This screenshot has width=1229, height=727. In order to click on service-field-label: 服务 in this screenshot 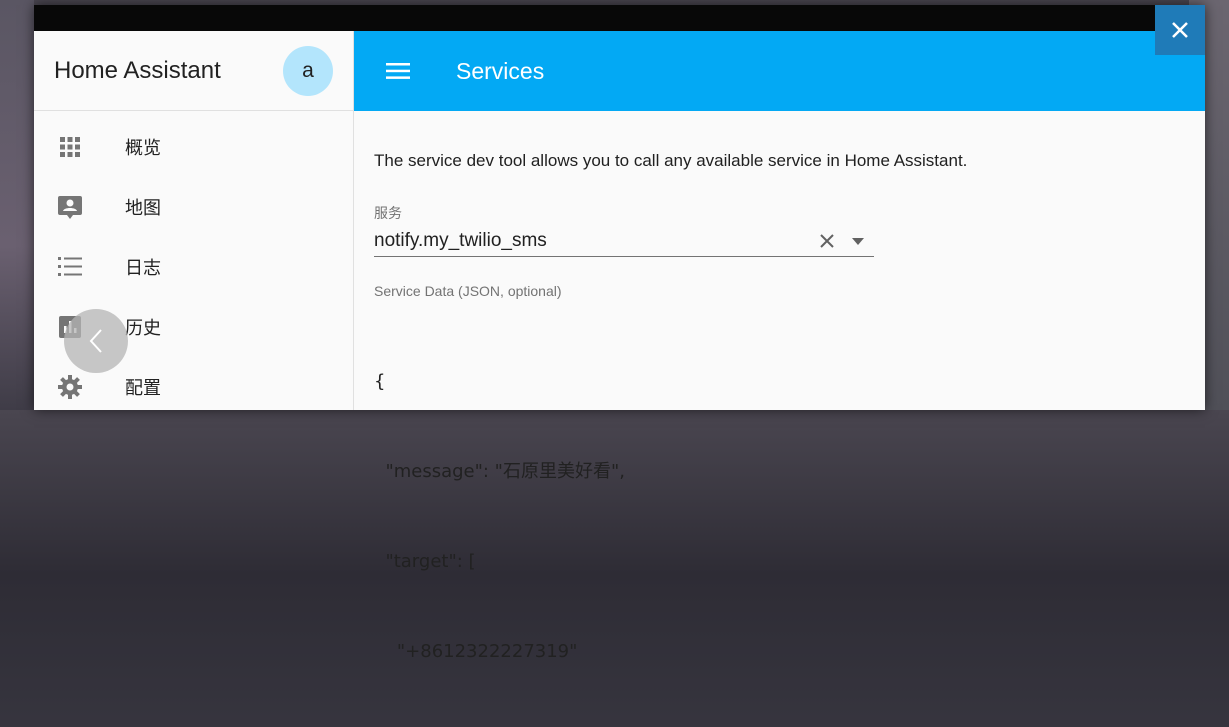, I will do `click(388, 213)`.